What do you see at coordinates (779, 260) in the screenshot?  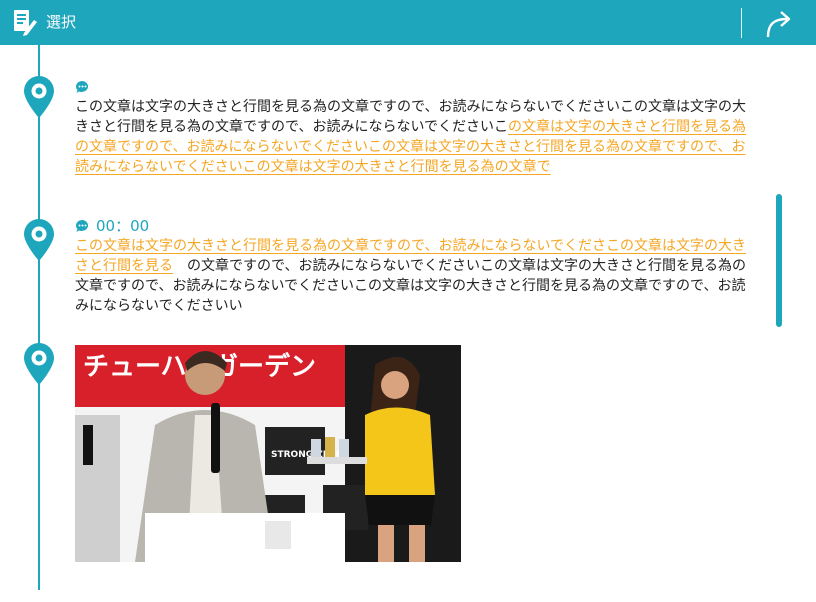 I see `scrollbar-thumb` at bounding box center [779, 260].